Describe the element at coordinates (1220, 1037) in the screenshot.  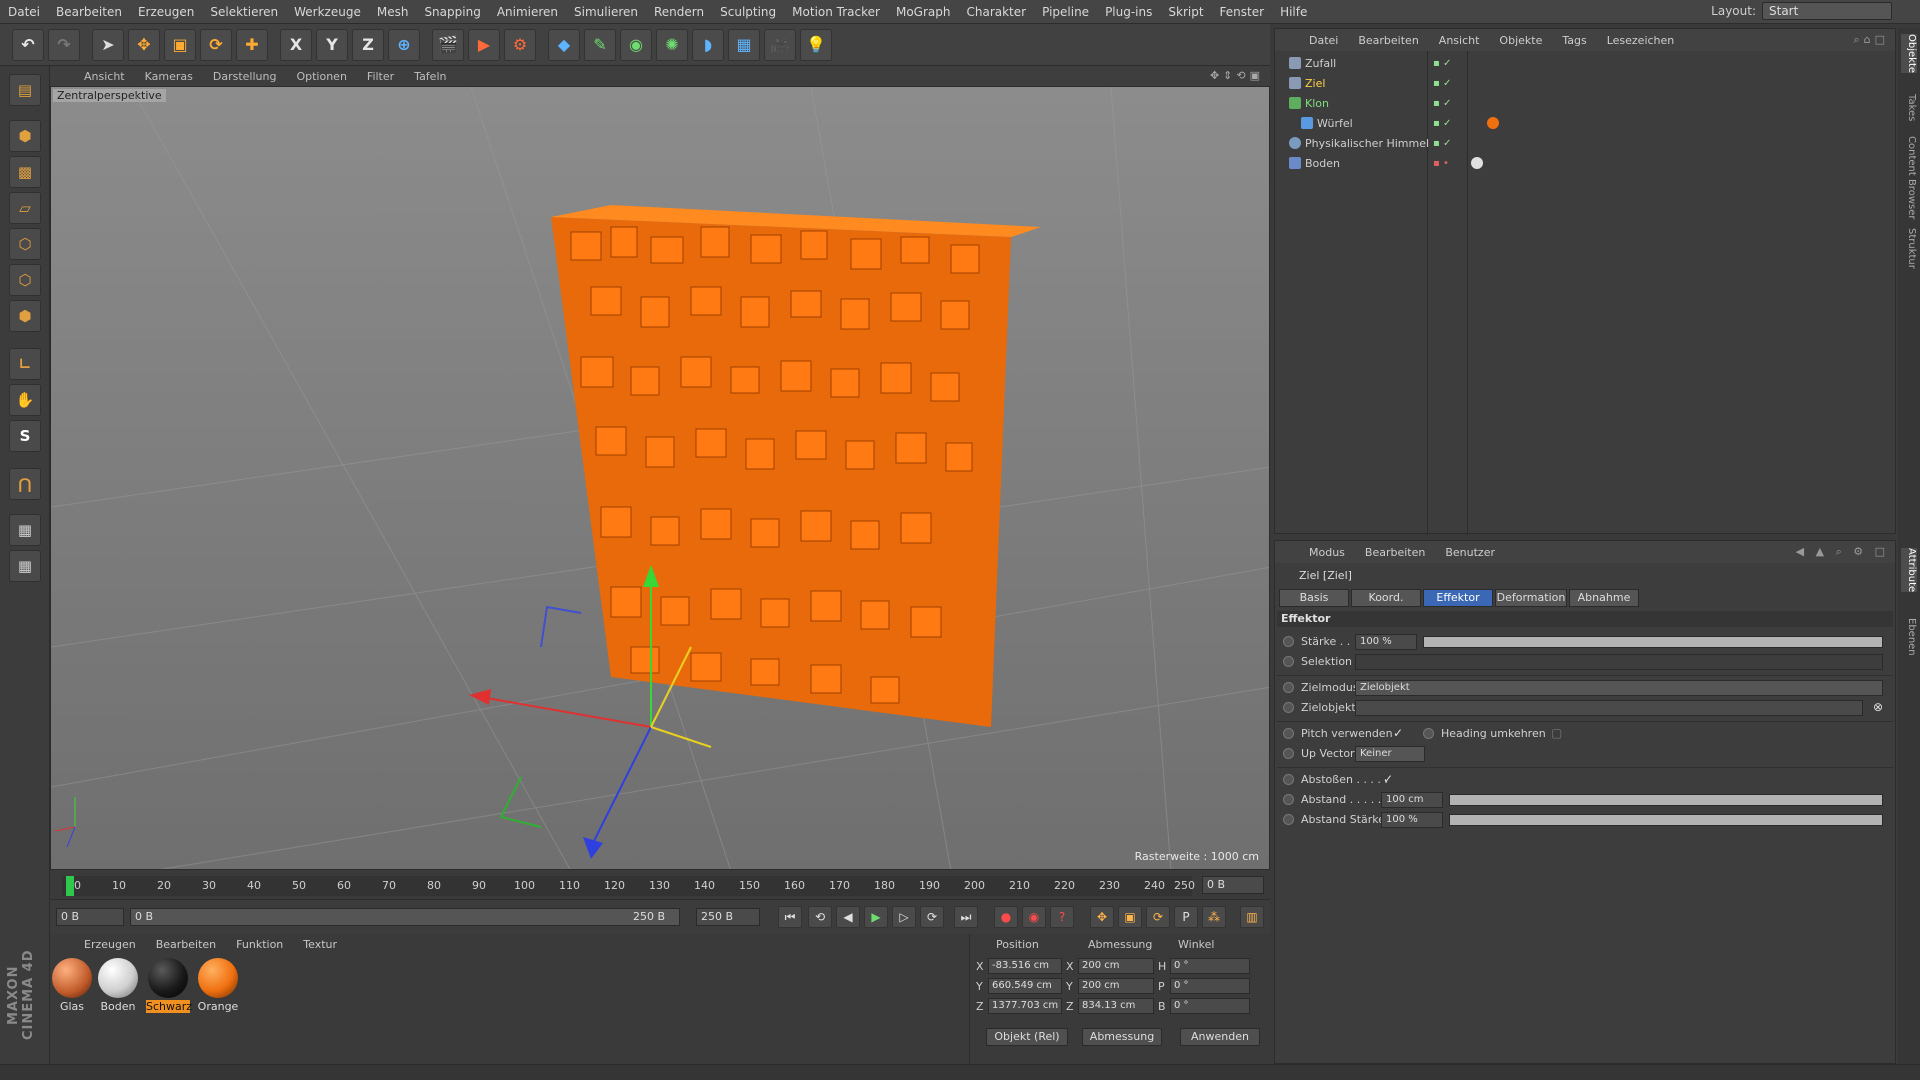
I see `apply-button: Anwenden` at that location.